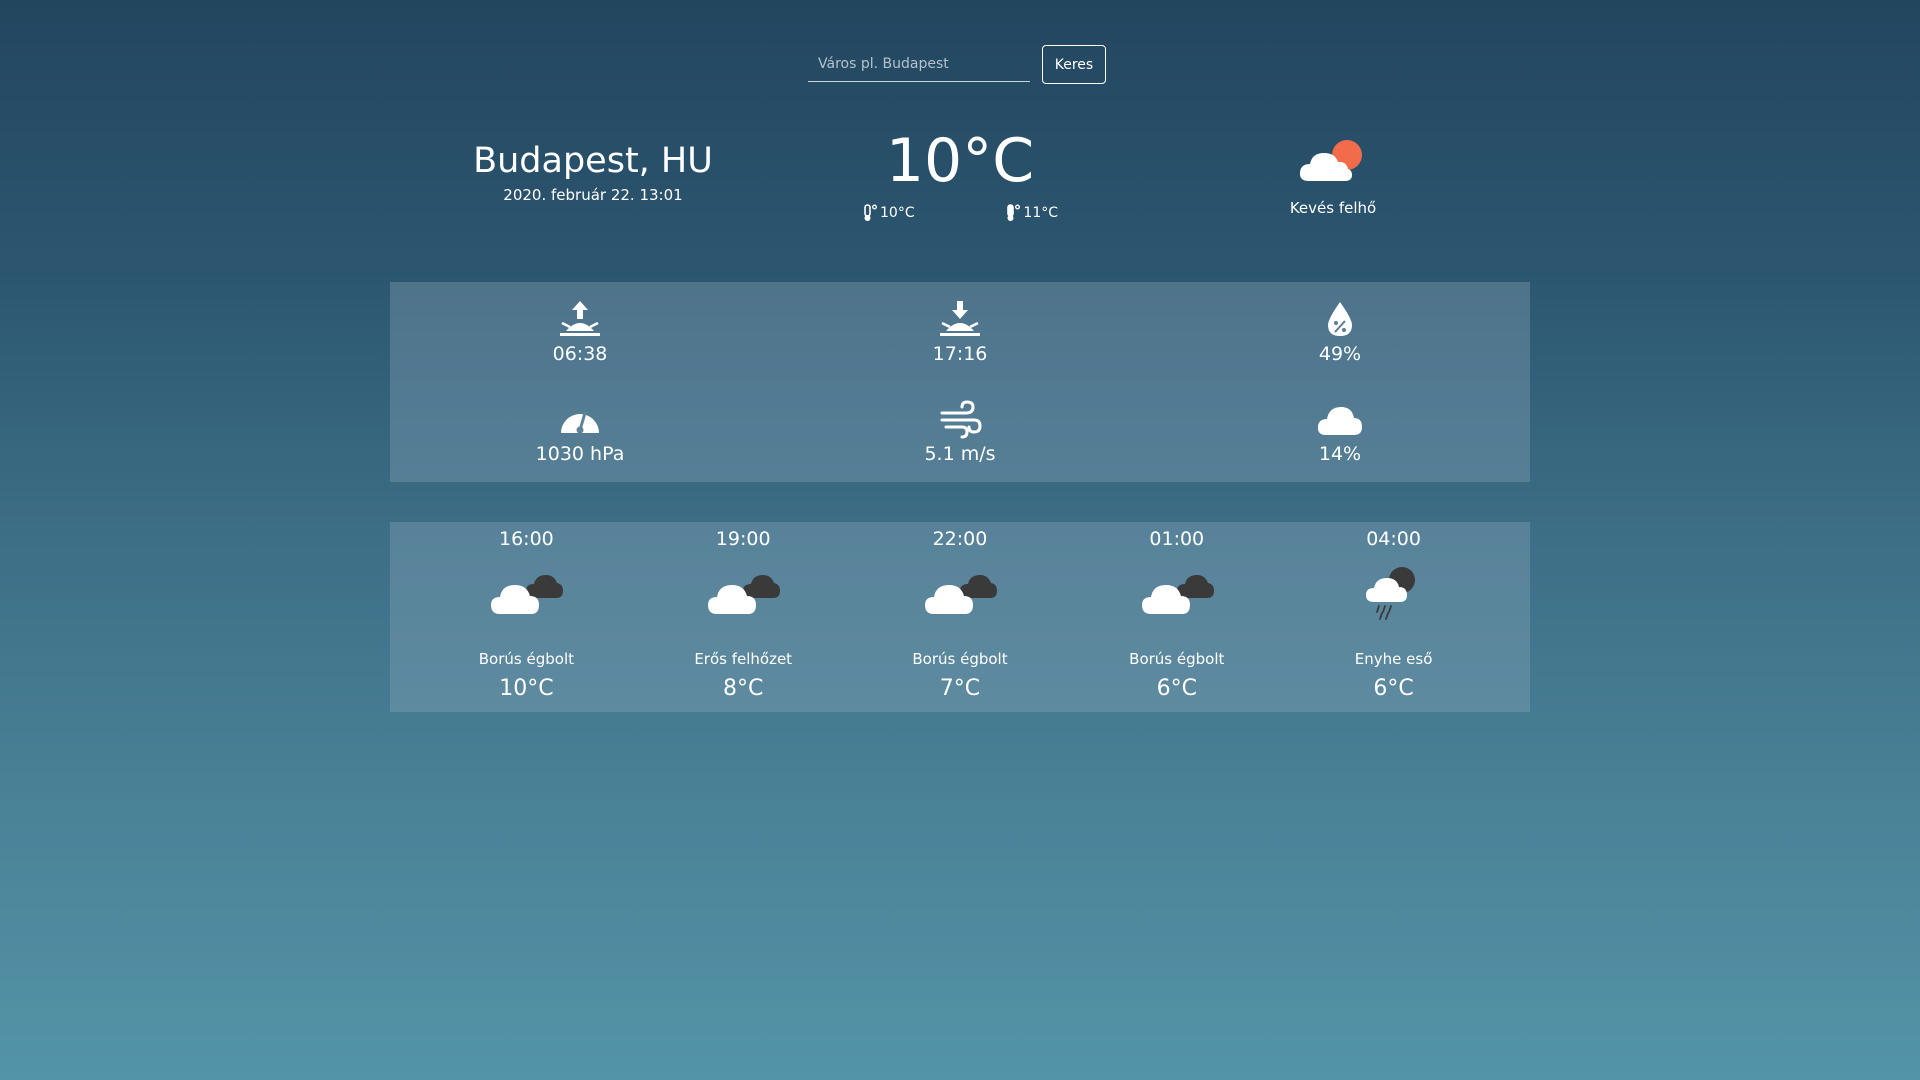 The width and height of the screenshot is (1920, 1080). What do you see at coordinates (919, 64) in the screenshot?
I see `city-search-input` at bounding box center [919, 64].